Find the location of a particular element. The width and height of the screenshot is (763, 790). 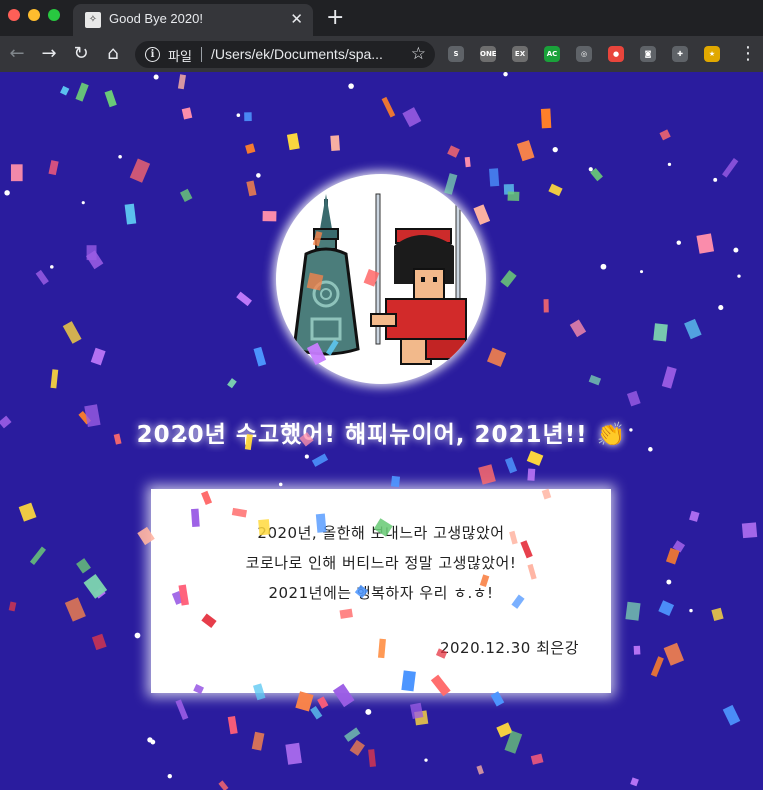

site-info-icon: i is located at coordinates (152, 54).